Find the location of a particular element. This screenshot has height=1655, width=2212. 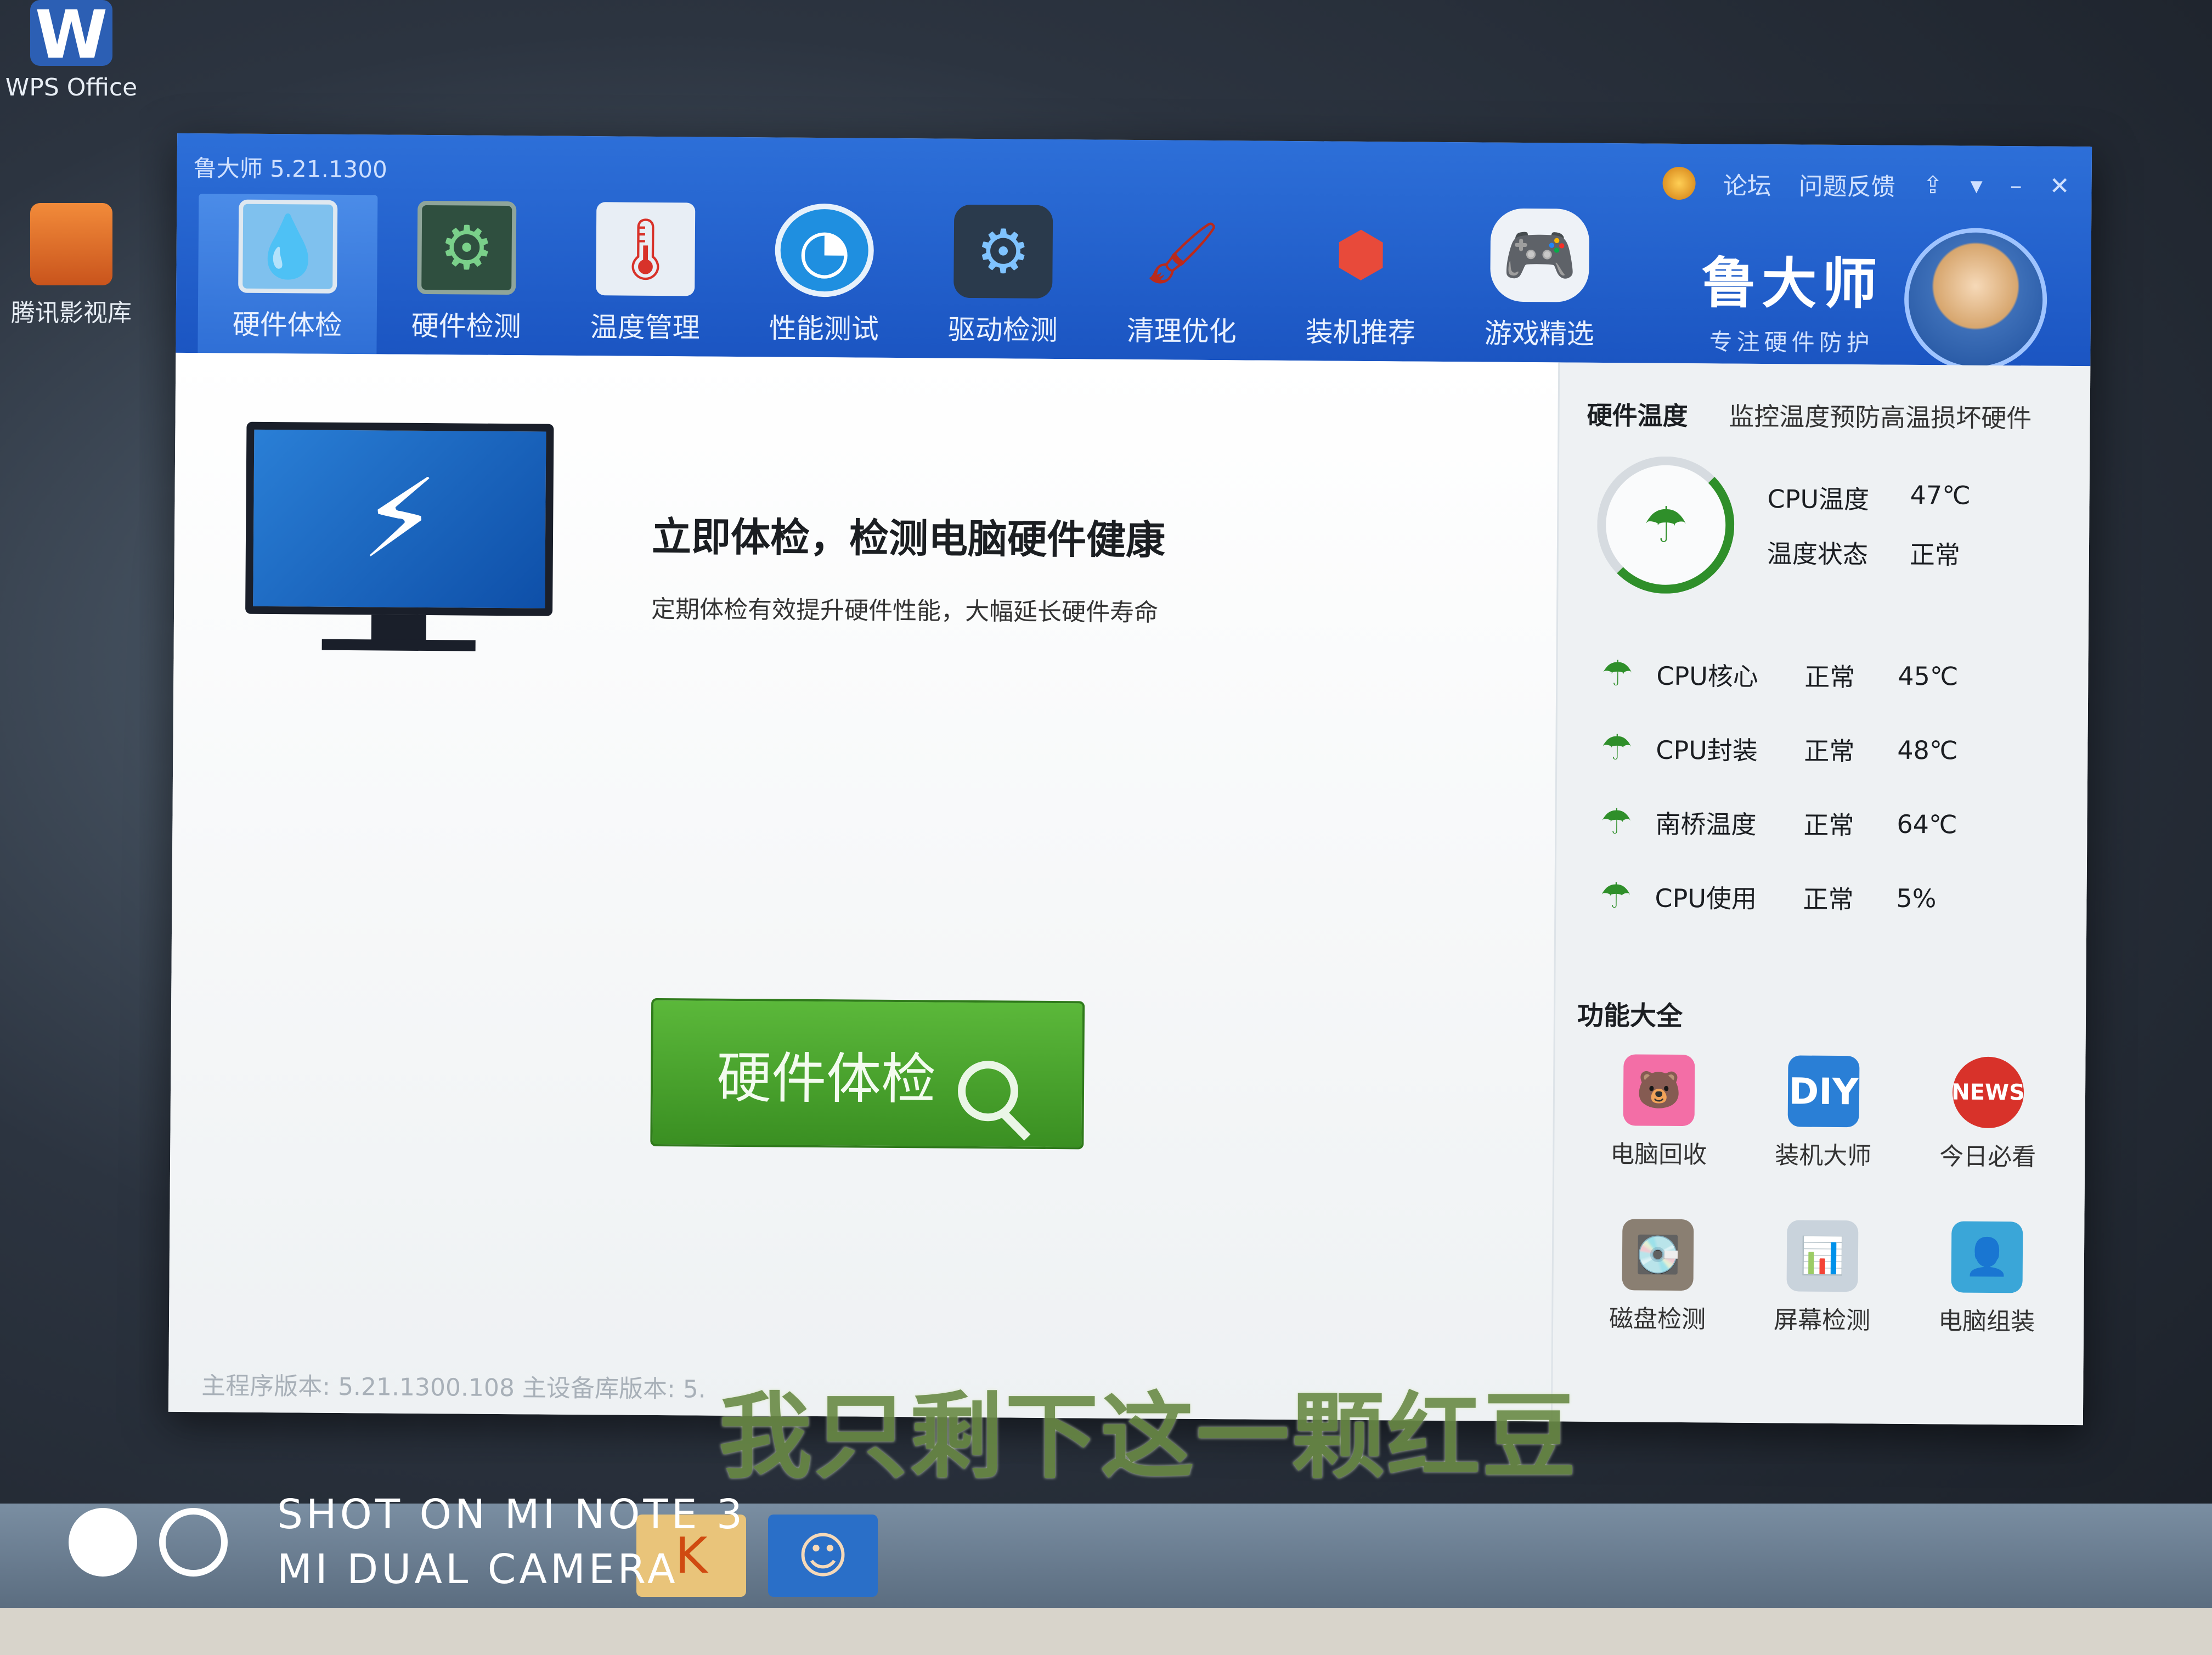

search-icon is located at coordinates (988, 1091).